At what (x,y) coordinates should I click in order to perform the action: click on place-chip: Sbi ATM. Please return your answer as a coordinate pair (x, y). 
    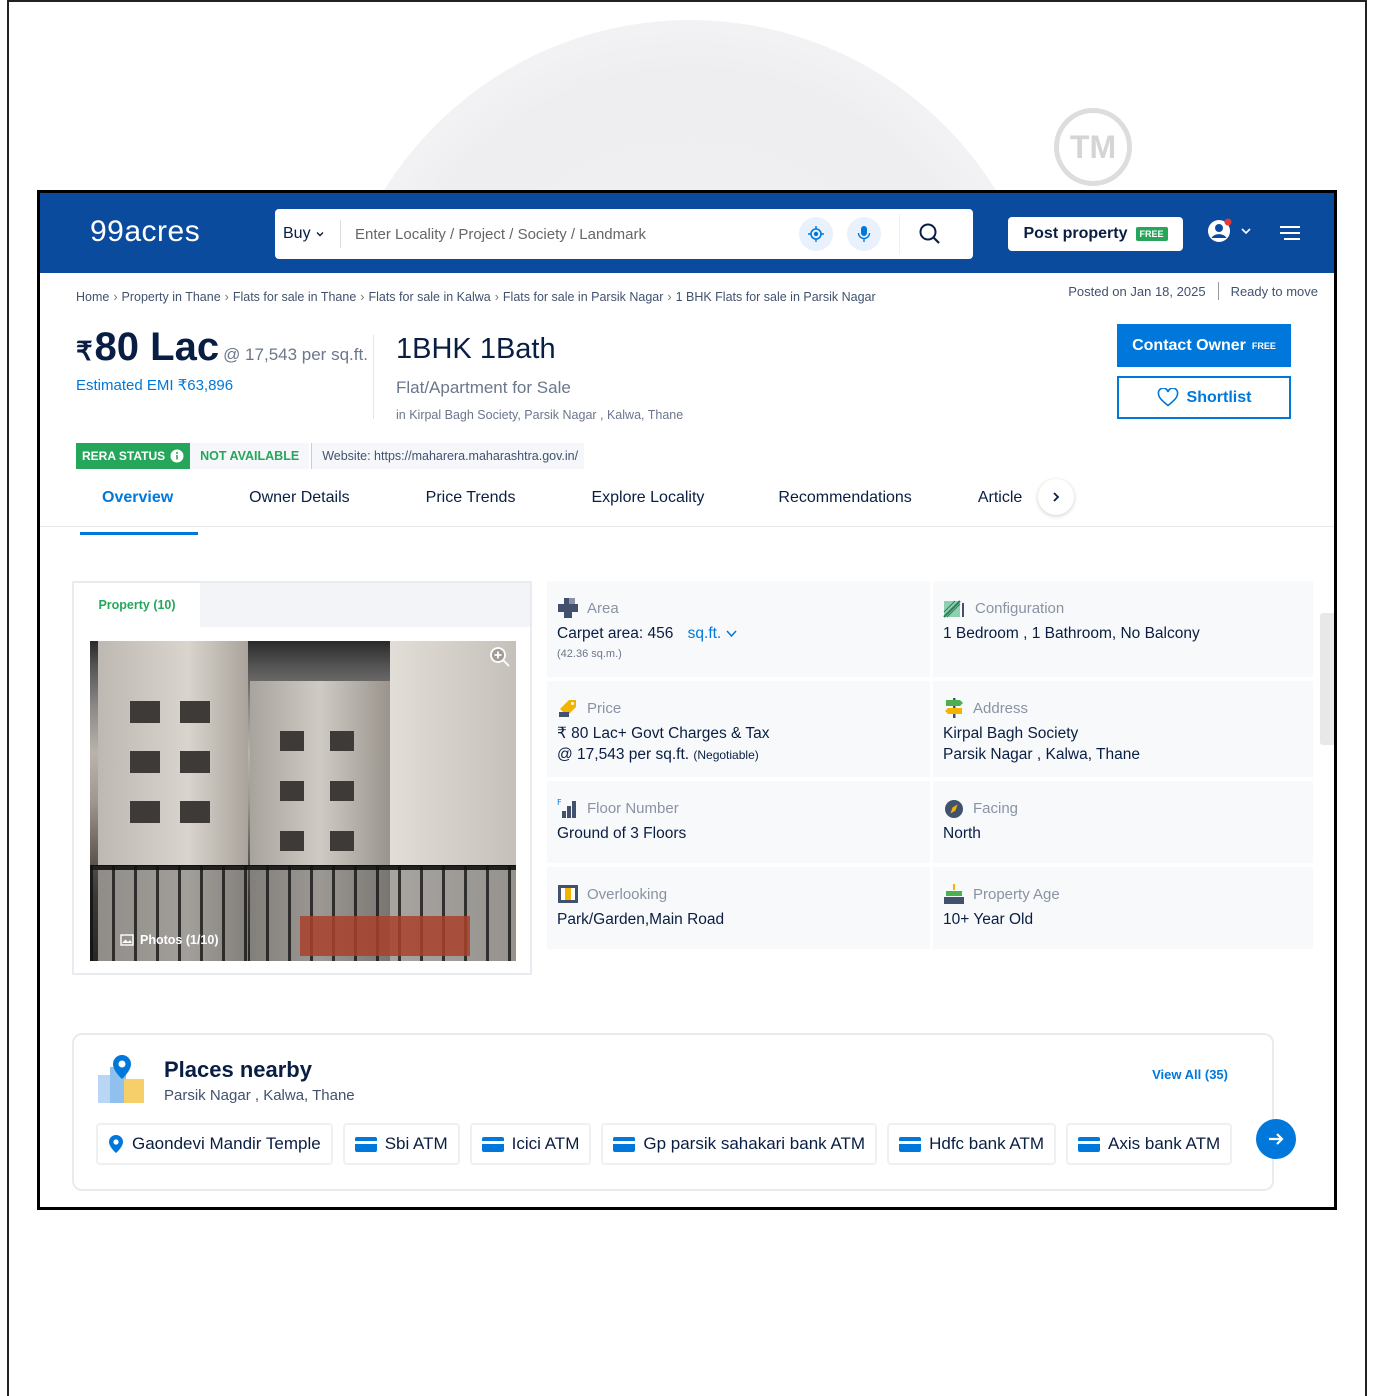
    Looking at the image, I should click on (401, 1144).